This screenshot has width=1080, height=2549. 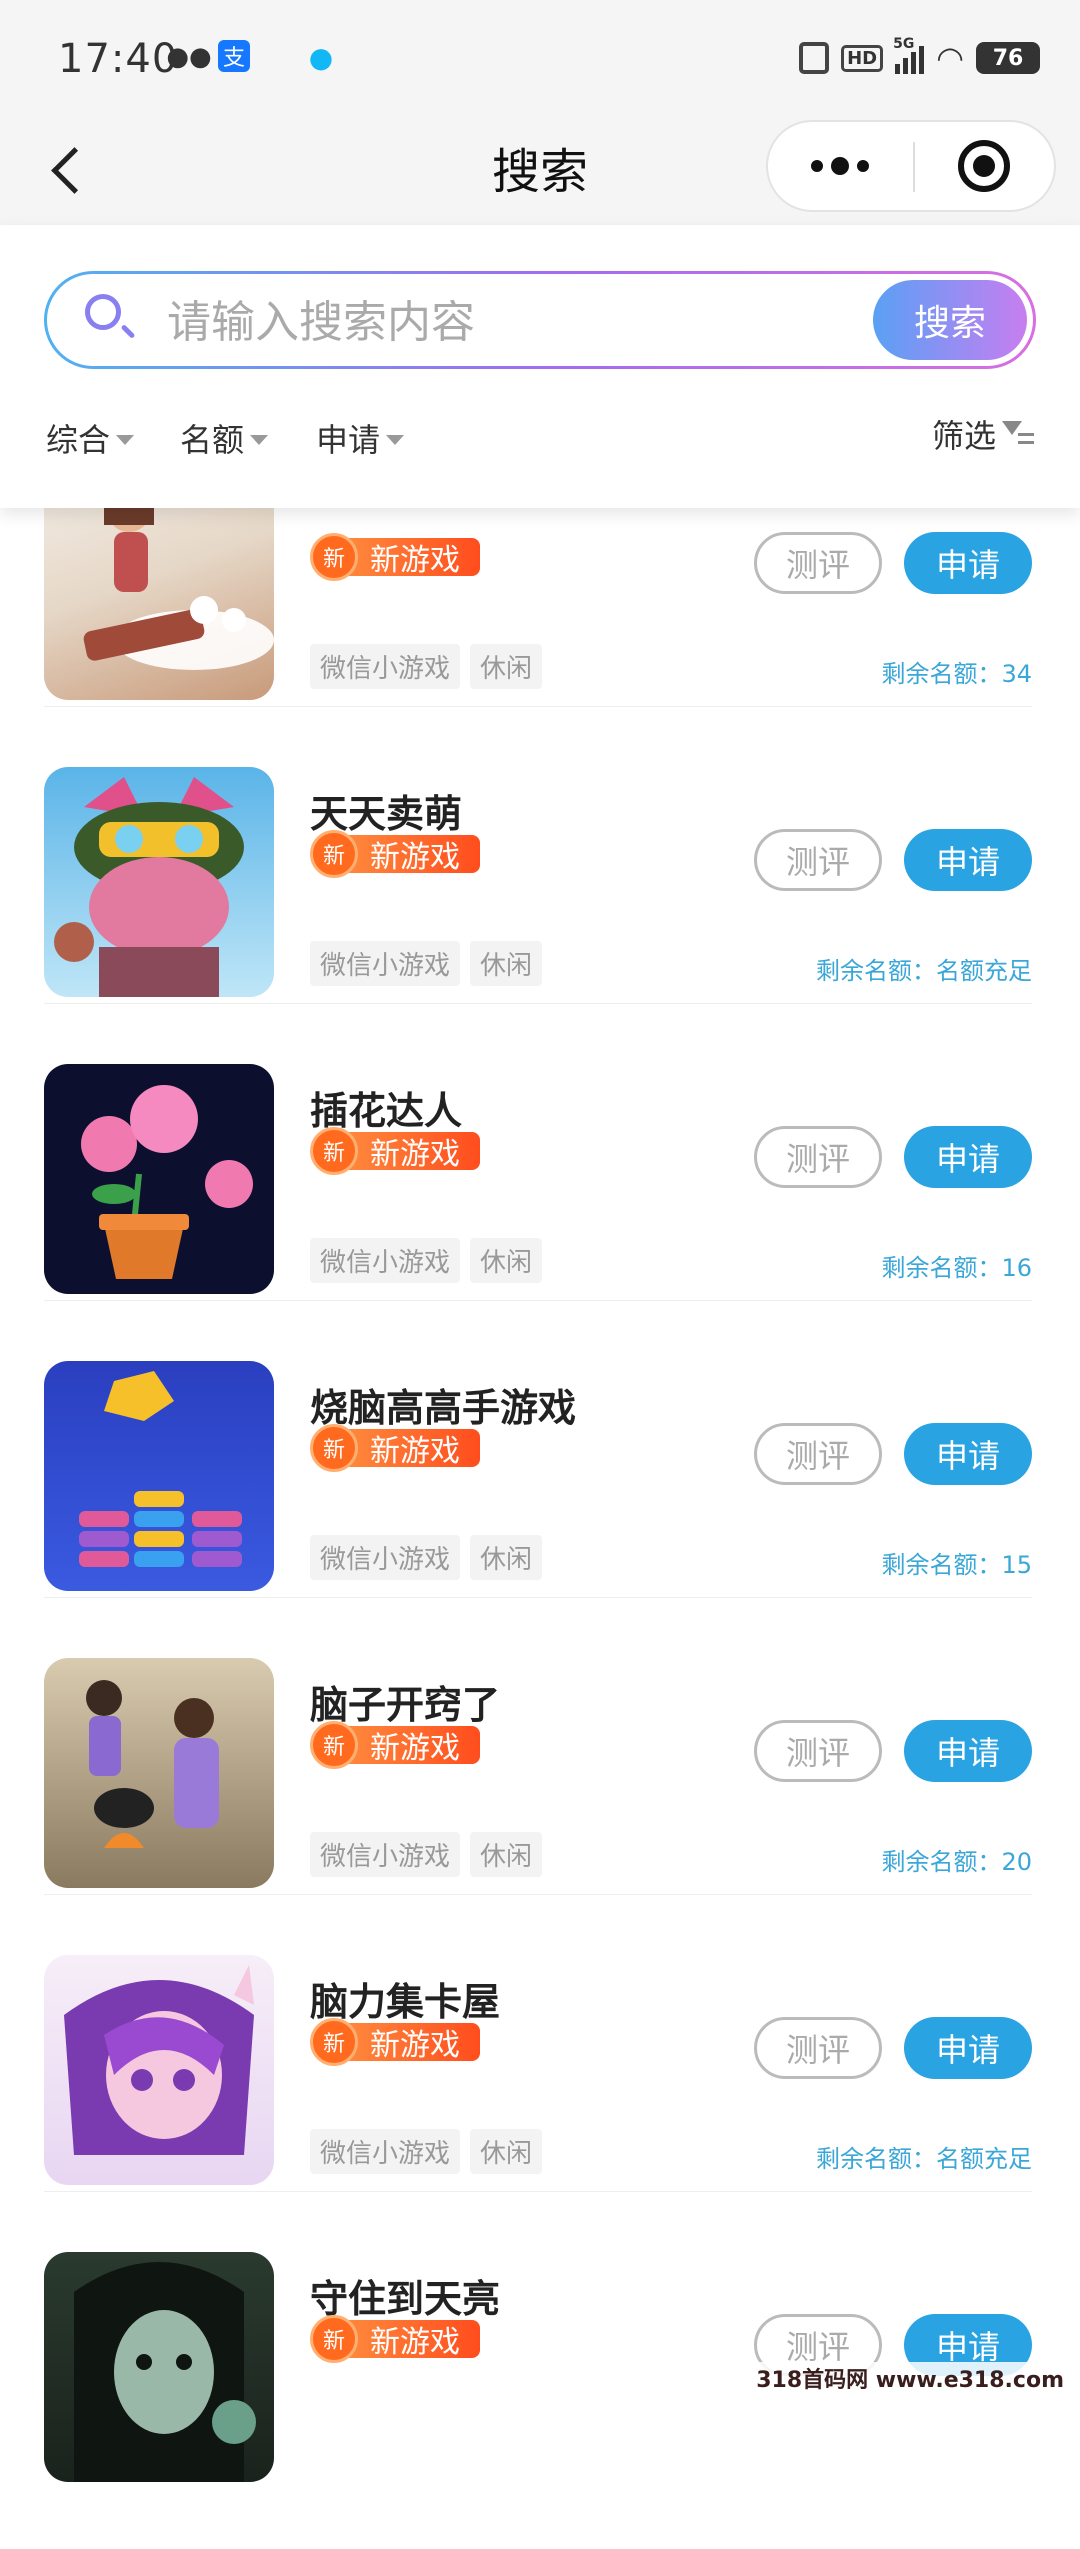 I want to click on filter-comprehensive: 综合, so click(x=90, y=438).